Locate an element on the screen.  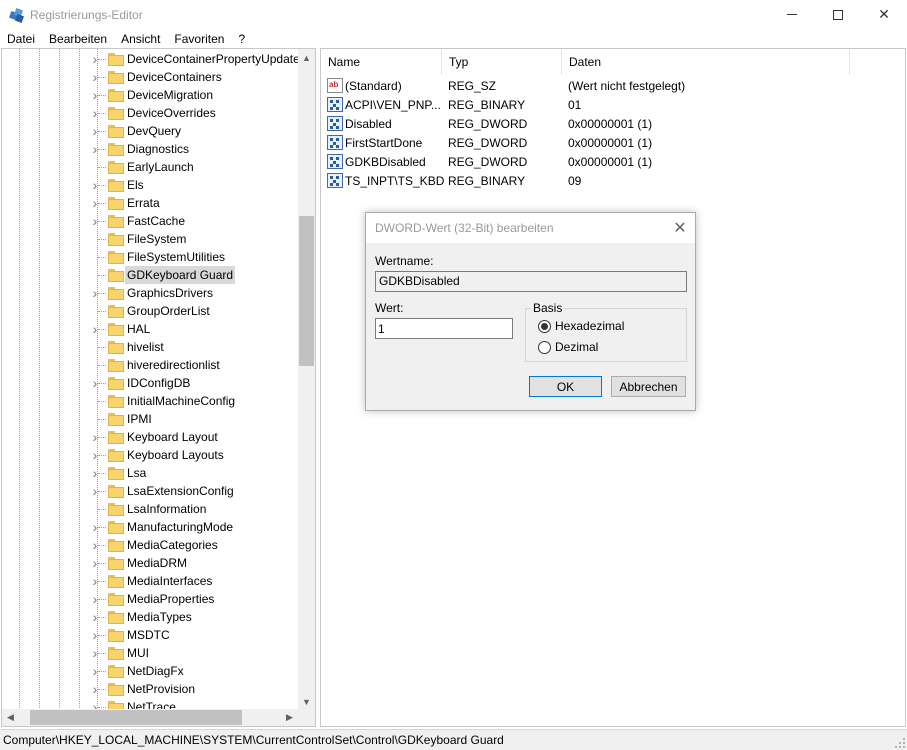
minimize-button is located at coordinates (792, 14).